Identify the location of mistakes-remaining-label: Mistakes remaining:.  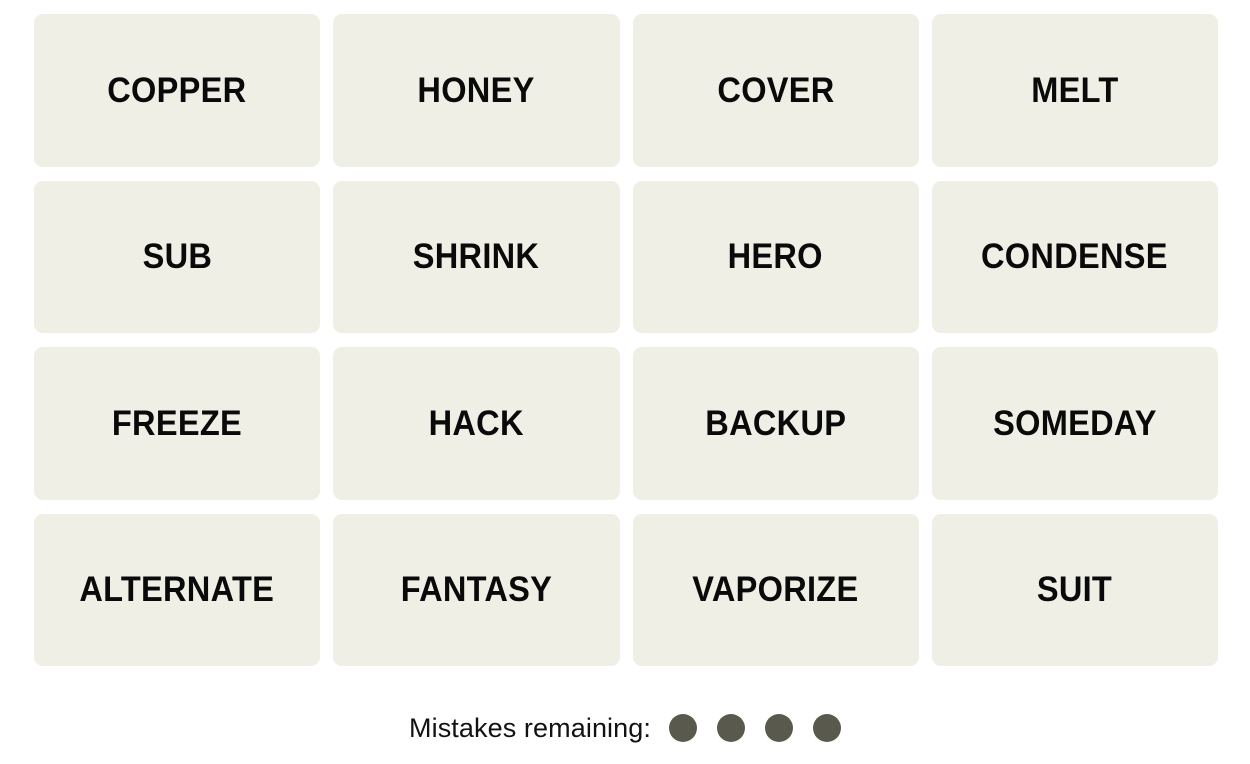
(530, 727).